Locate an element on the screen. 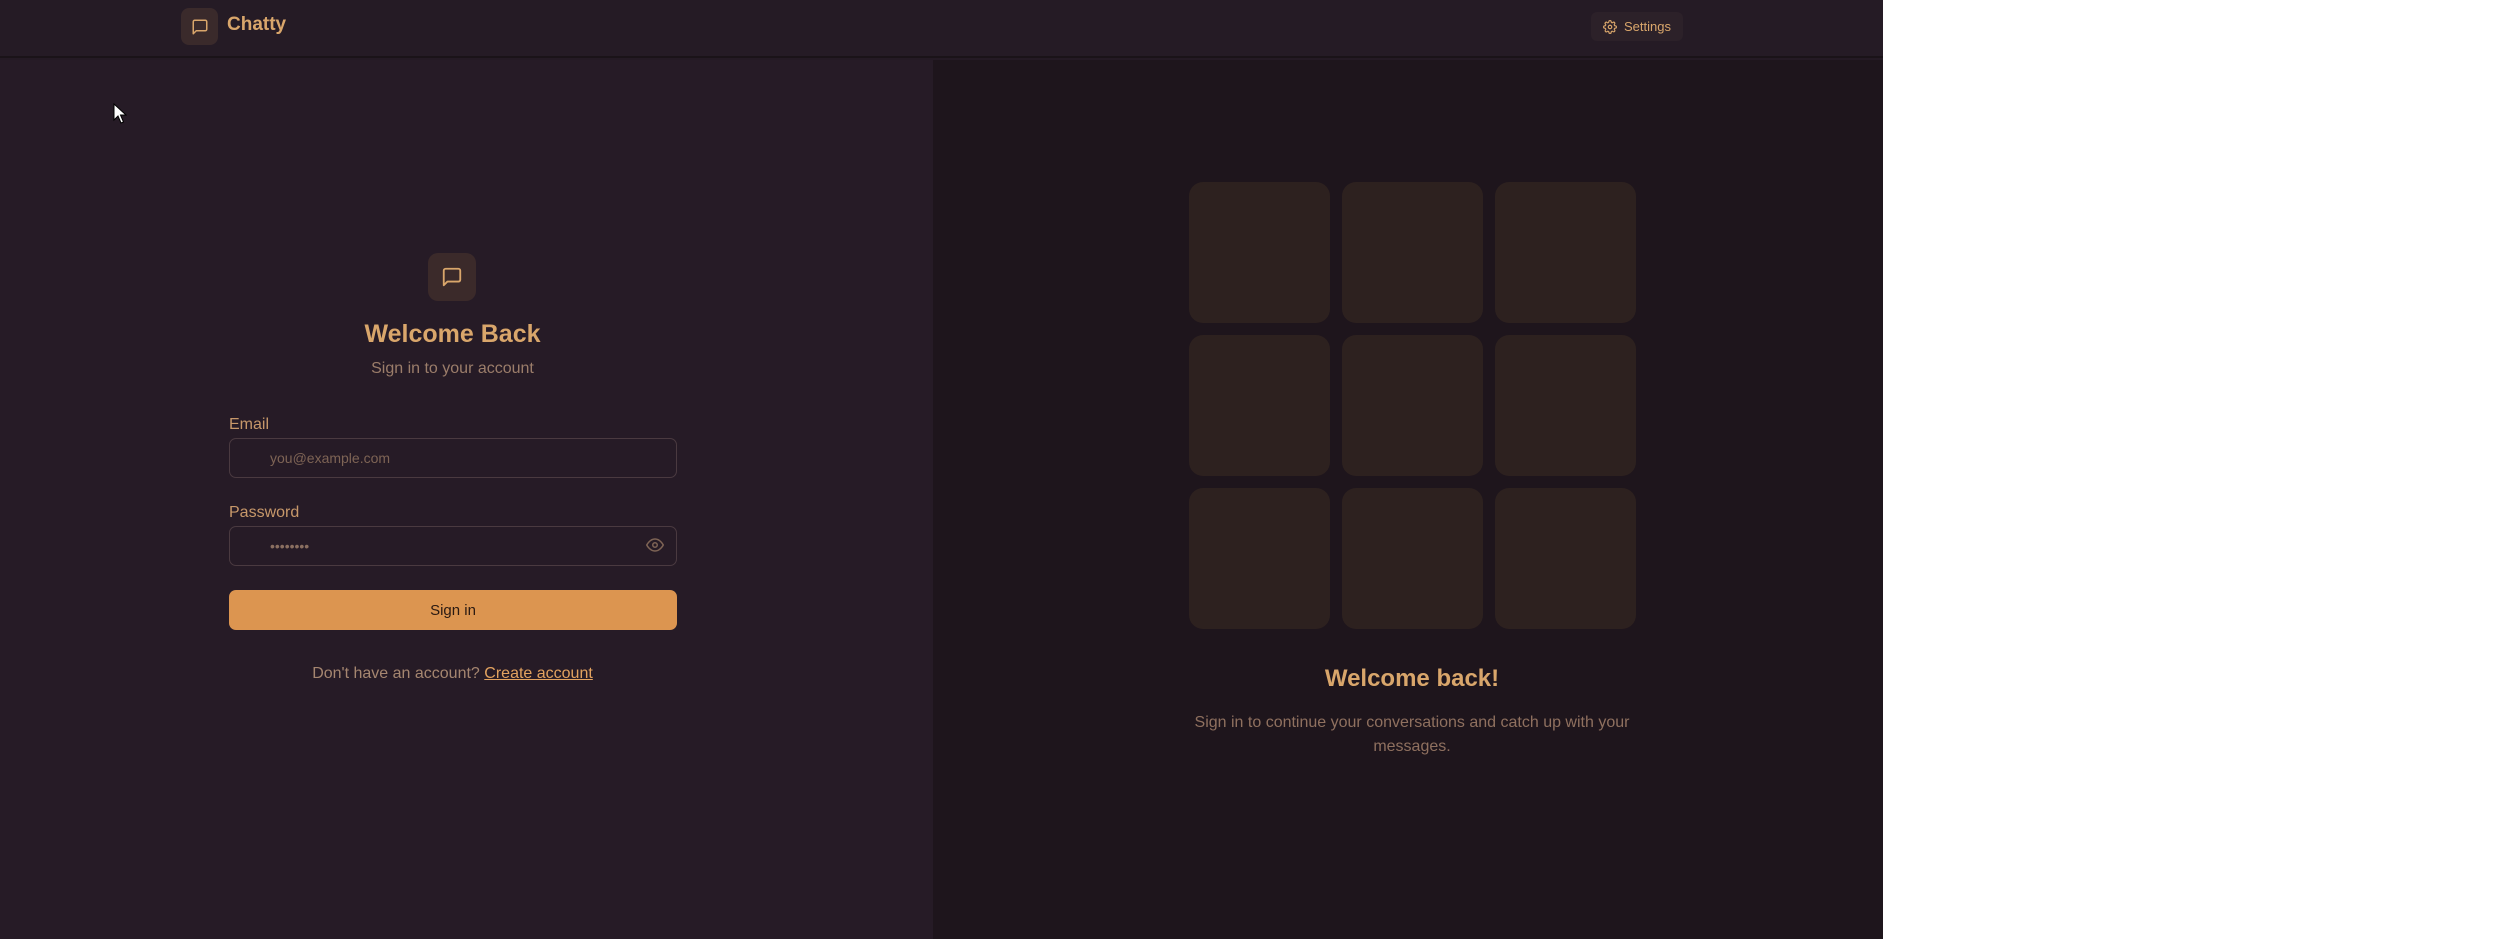 This screenshot has height=939, width=2500. gear-icon is located at coordinates (1610, 26).